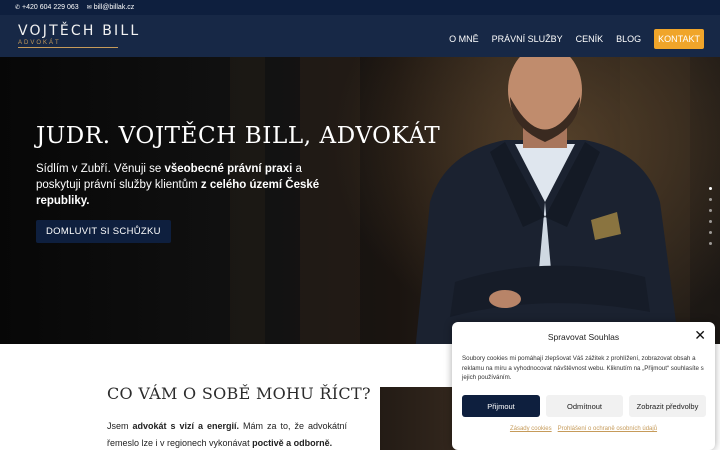 The width and height of the screenshot is (720, 450). What do you see at coordinates (78, 31) in the screenshot?
I see `logo-name: VOJTĚCH BILL` at bounding box center [78, 31].